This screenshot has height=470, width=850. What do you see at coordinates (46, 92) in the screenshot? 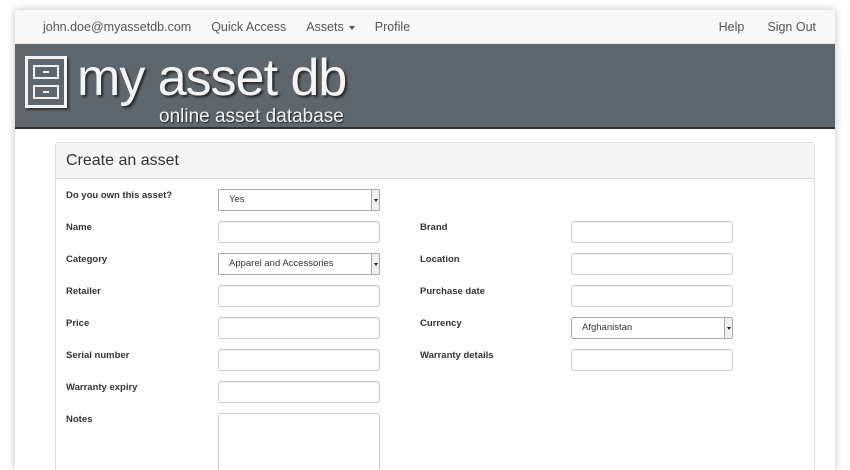
I see `drawer-bottom` at bounding box center [46, 92].